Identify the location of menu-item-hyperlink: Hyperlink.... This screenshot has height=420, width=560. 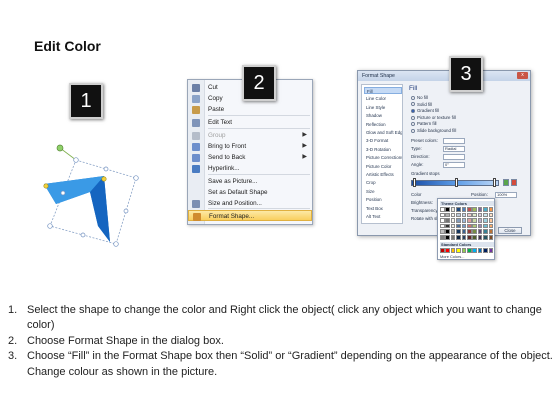
(250, 168).